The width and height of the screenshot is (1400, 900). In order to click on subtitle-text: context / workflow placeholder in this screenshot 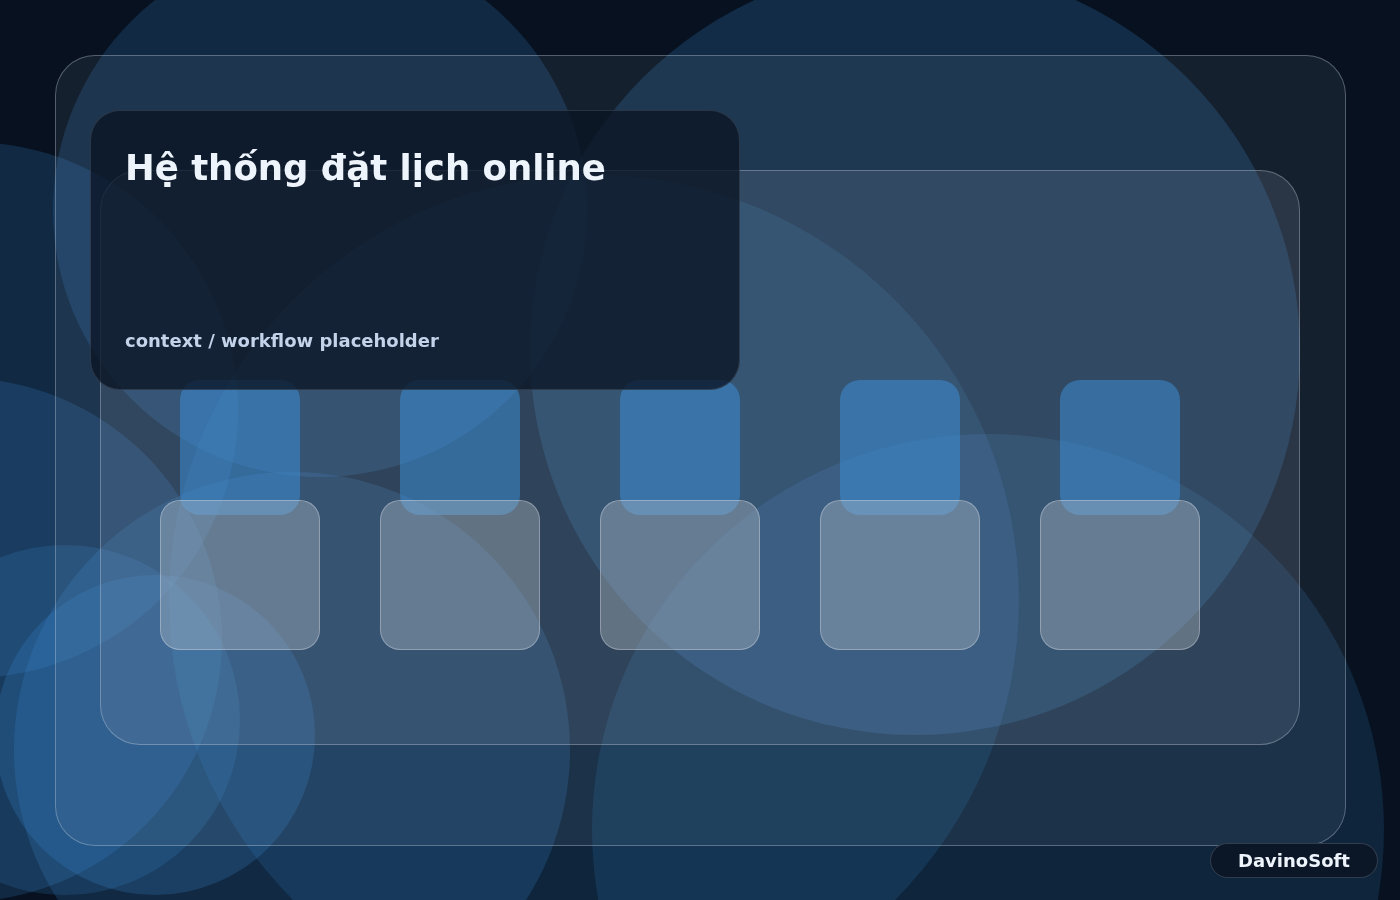, I will do `click(282, 340)`.